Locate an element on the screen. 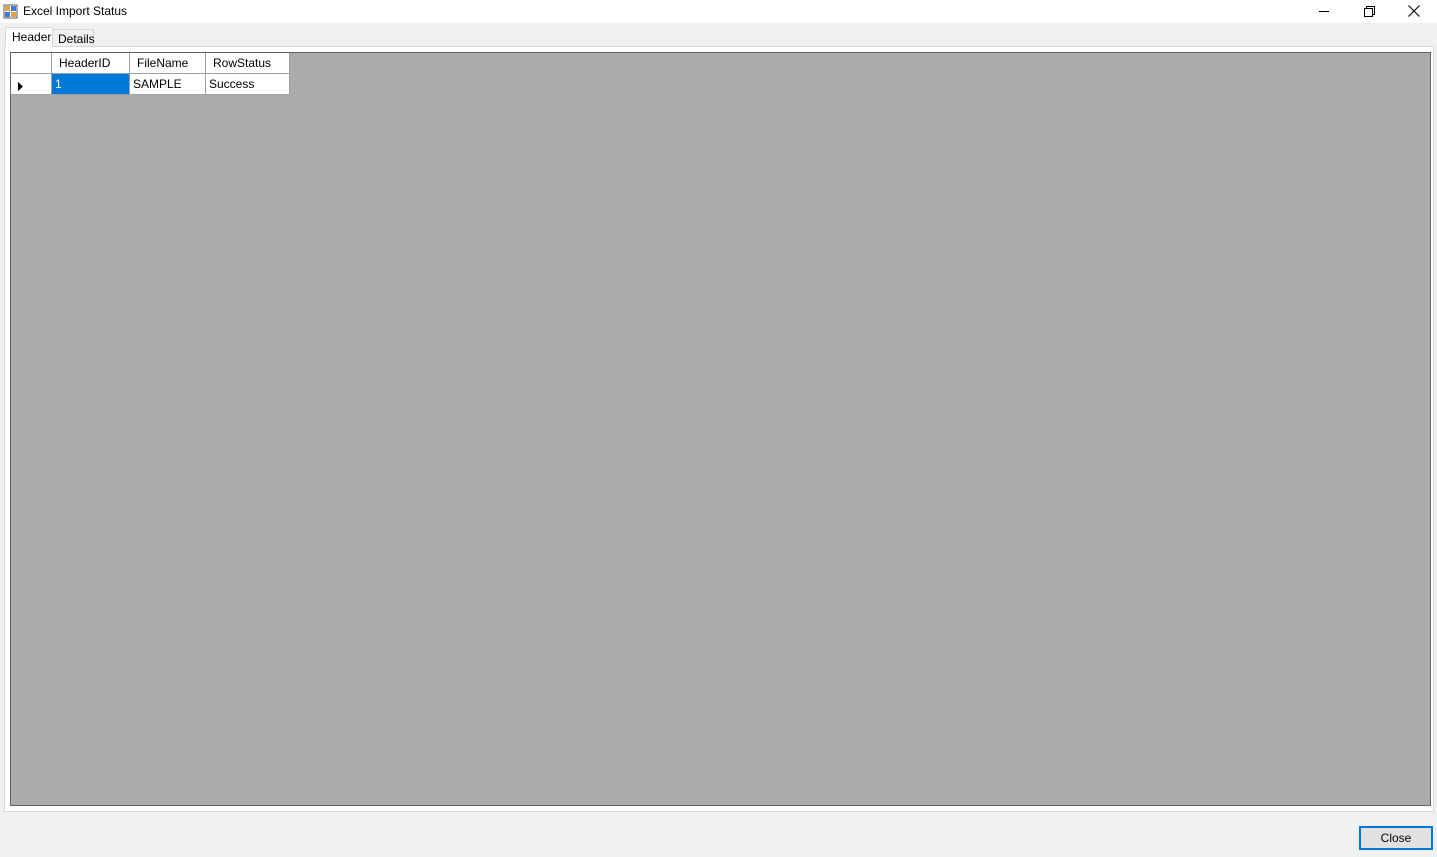 The image size is (1437, 857). restore-button is located at coordinates (1369, 11).